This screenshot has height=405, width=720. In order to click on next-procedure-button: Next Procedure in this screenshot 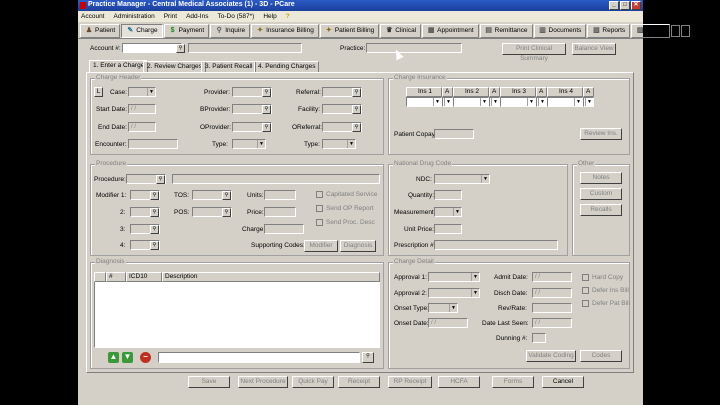, I will do `click(263, 382)`.